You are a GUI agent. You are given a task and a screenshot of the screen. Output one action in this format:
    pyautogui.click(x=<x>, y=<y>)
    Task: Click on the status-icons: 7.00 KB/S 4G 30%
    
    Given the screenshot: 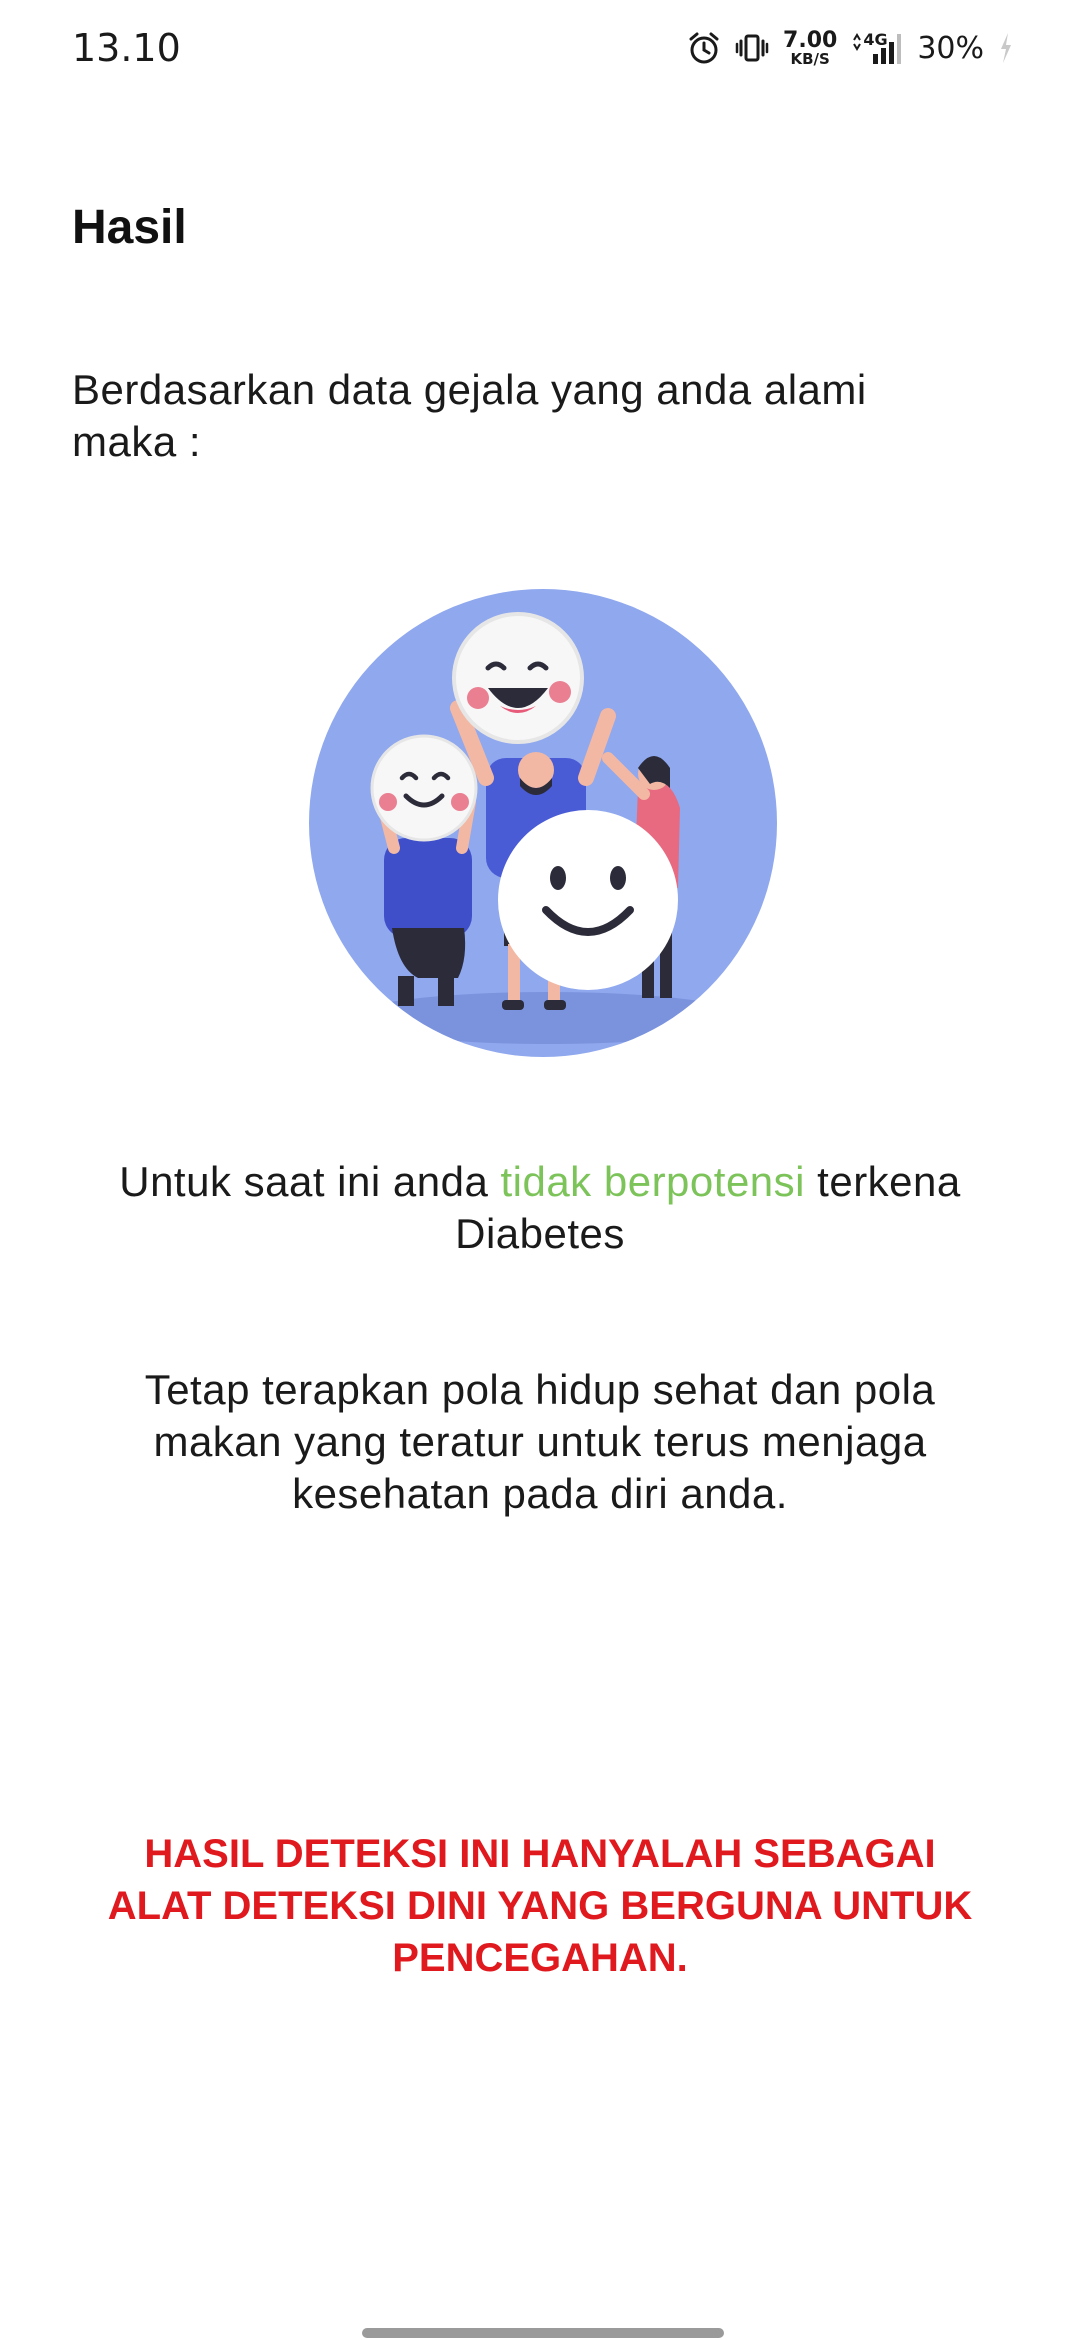 What is the action you would take?
    pyautogui.click(x=850, y=48)
    